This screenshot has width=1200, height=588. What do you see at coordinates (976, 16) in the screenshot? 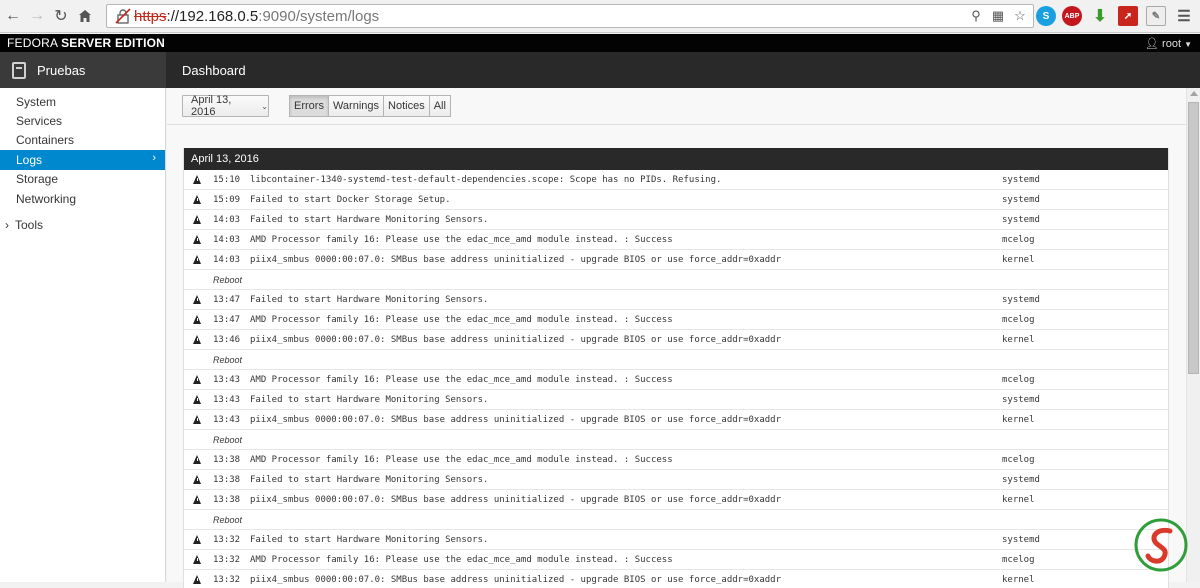
I see `zoom-icon: ⚲` at bounding box center [976, 16].